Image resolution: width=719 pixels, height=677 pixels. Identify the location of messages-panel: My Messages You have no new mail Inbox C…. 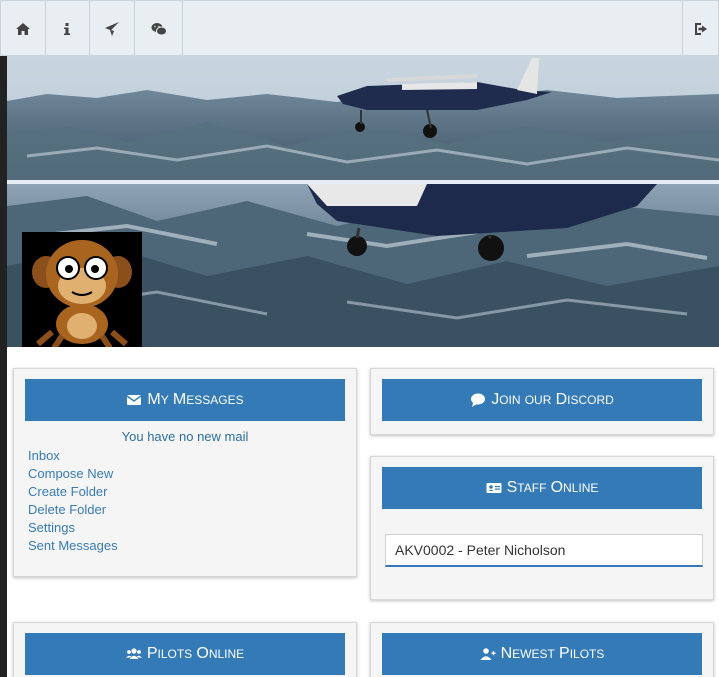
(185, 472).